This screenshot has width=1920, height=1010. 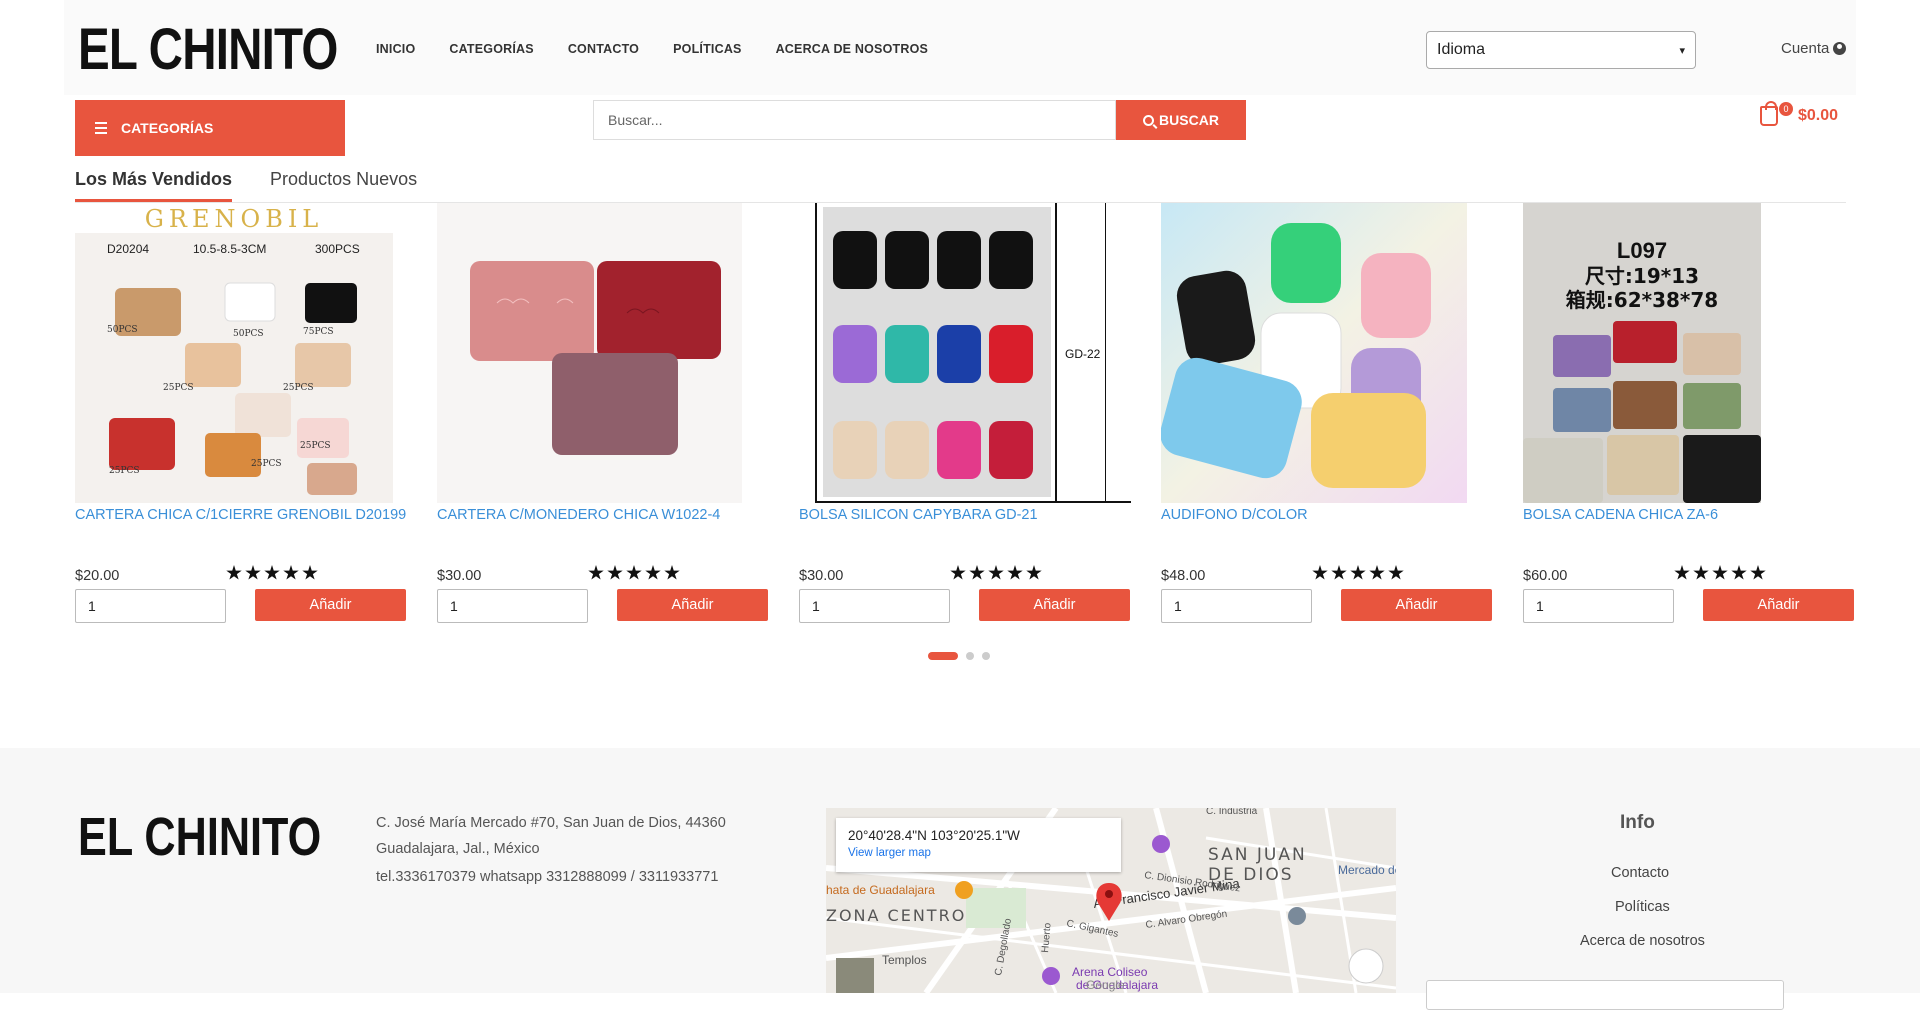 What do you see at coordinates (934, 835) in the screenshot?
I see `map-coordinates: 20°40'28.4"N 103°20'25.1"W` at bounding box center [934, 835].